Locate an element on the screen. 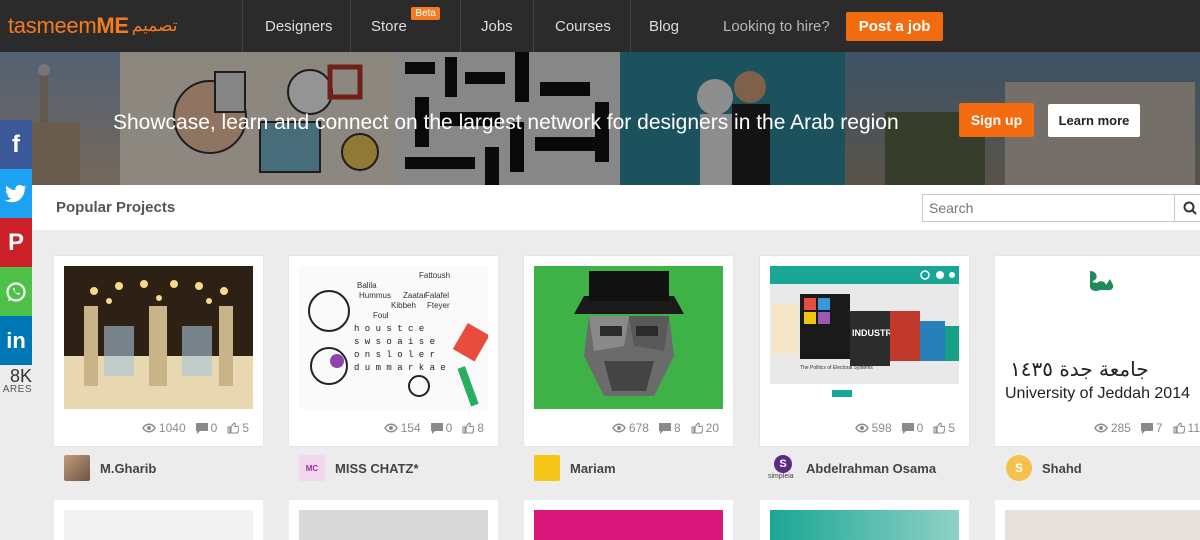  nav-jobs: Jobs is located at coordinates (496, 26).